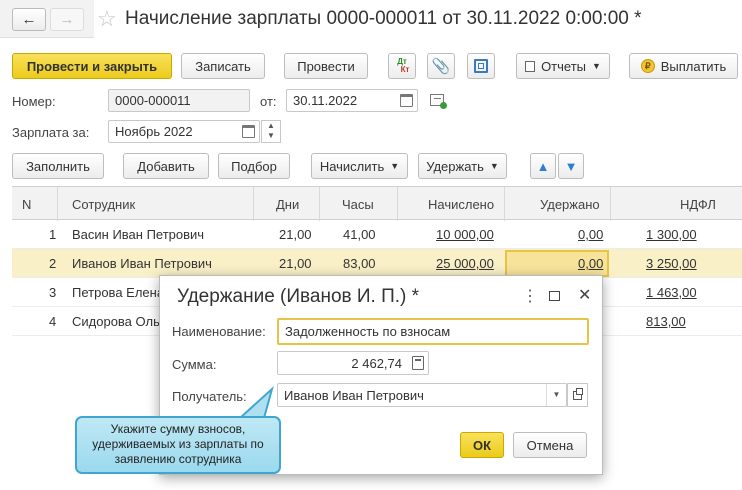 The image size is (742, 490). Describe the element at coordinates (178, 429) in the screenshot. I see `hint-line: Укажите сумму взносов,` at that location.